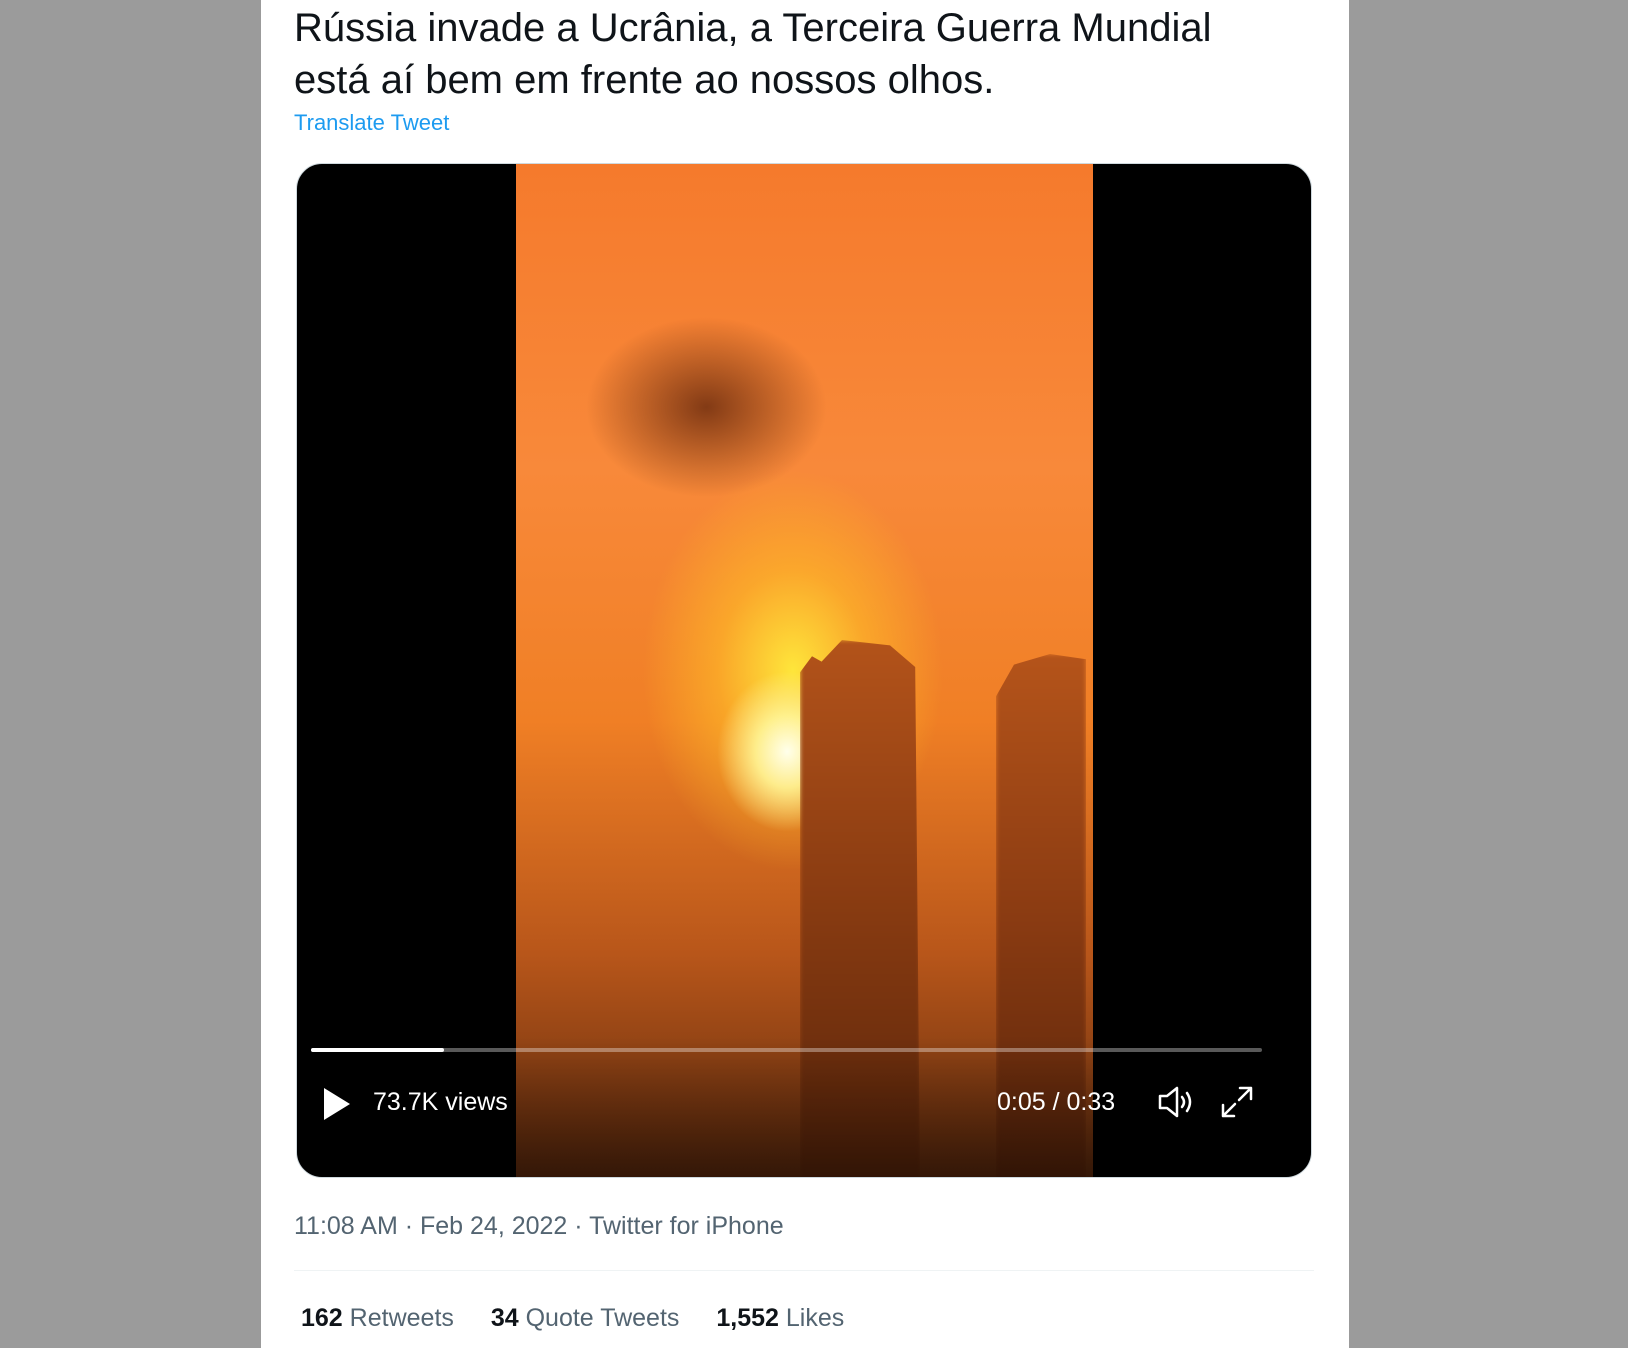 This screenshot has width=1628, height=1348. Describe the element at coordinates (371, 123) in the screenshot. I see `translate-tweet-link: Translate Tweet` at that location.